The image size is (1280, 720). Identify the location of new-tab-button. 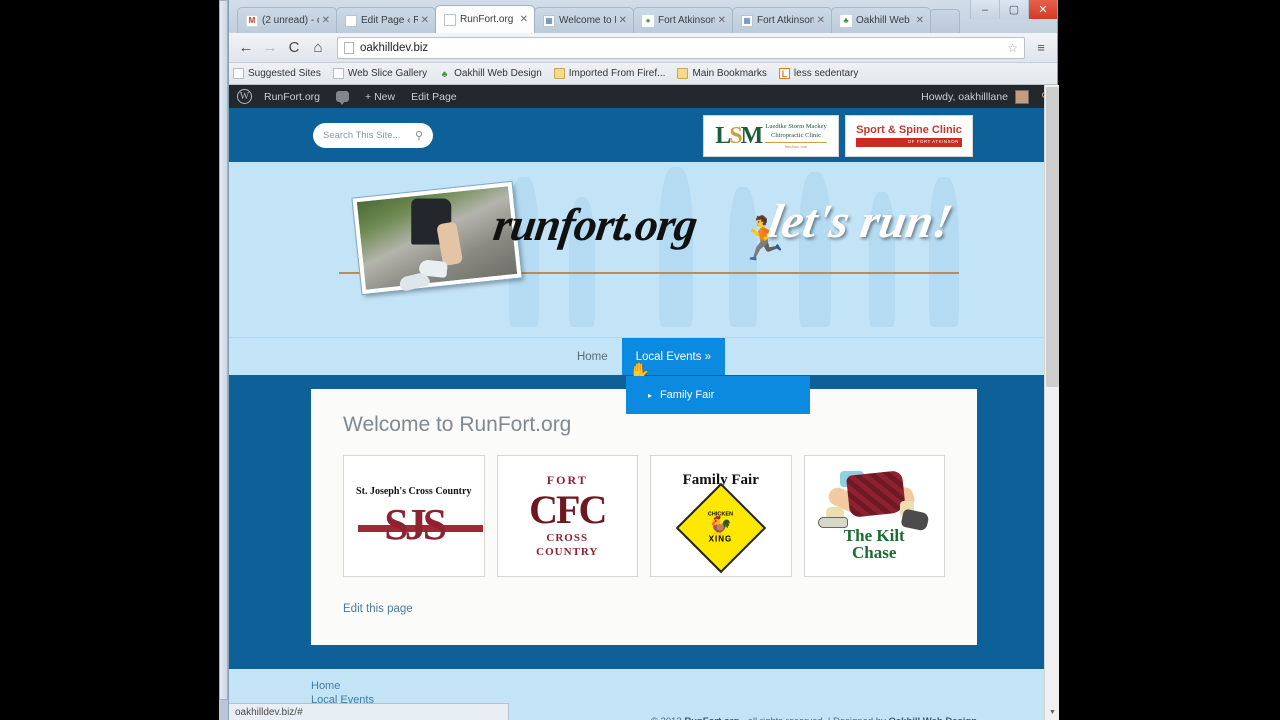
(945, 21).